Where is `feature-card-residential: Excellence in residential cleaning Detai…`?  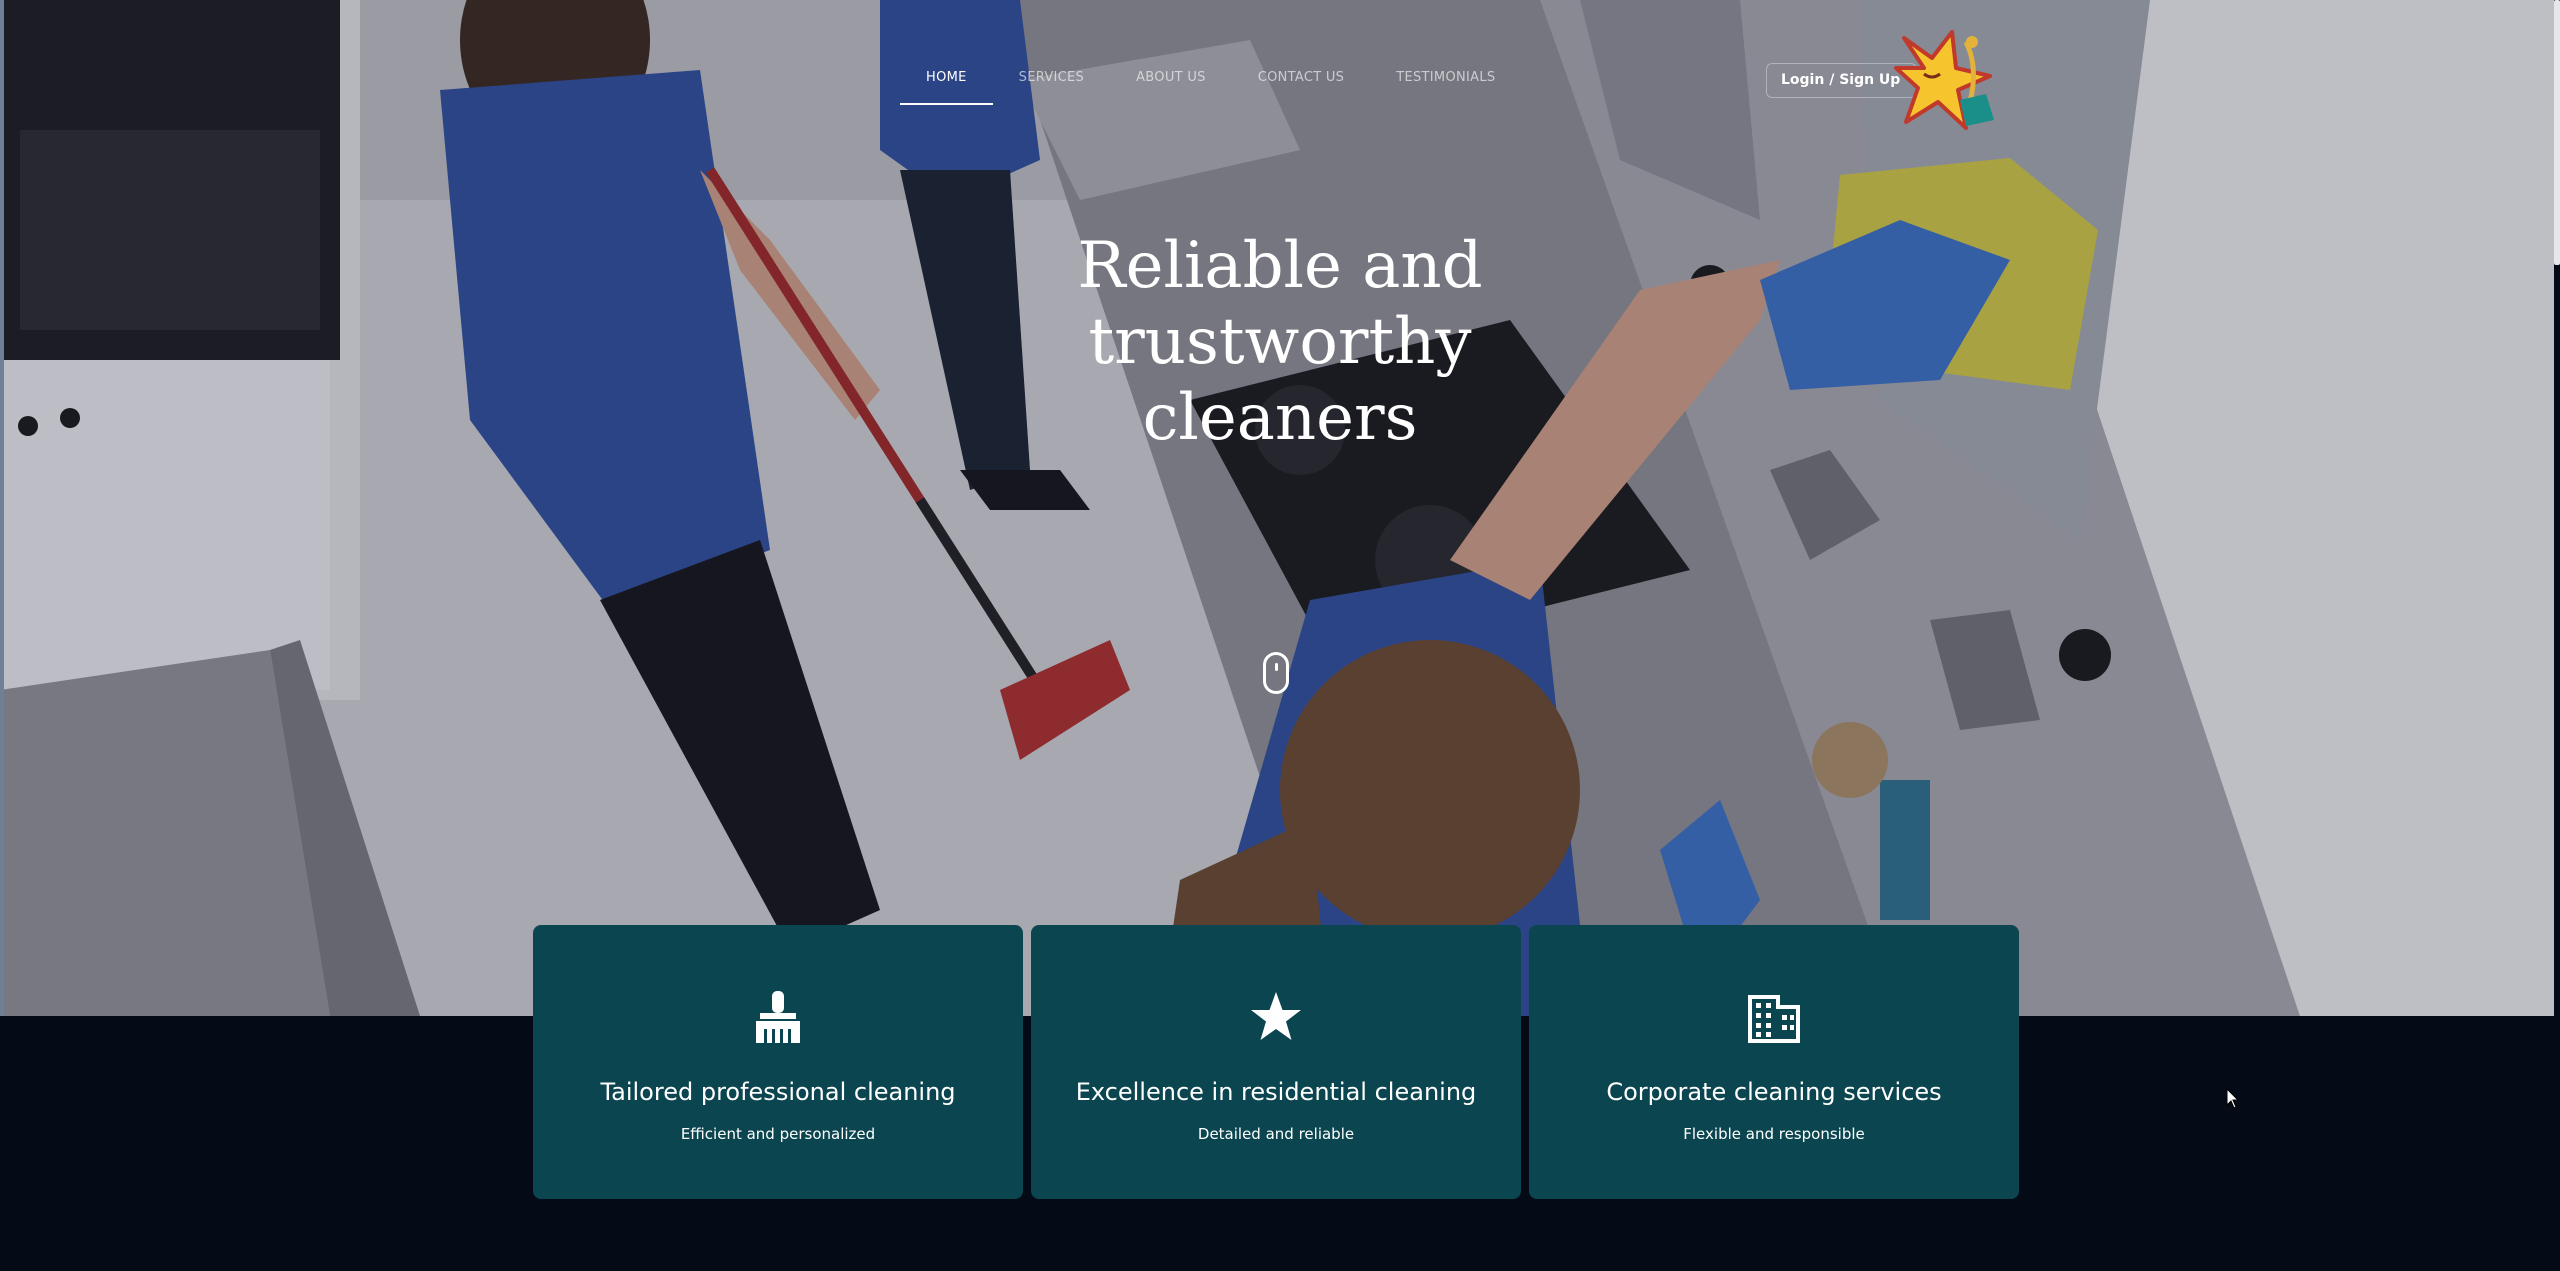 feature-card-residential: Excellence in residential cleaning Detai… is located at coordinates (1276, 1062).